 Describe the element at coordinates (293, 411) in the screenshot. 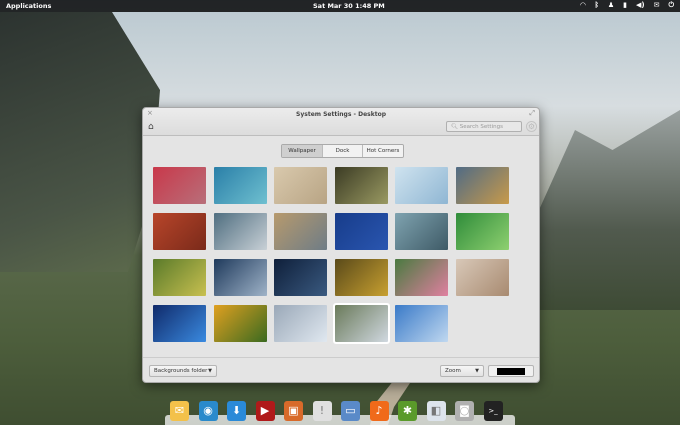

I see `dock-photos-icon: ▣` at that location.